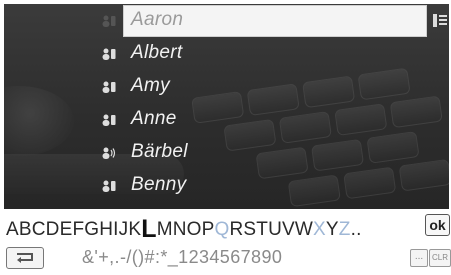 The image size is (451, 275). Describe the element at coordinates (356, 229) in the screenshot. I see `letters-after: ..` at that location.